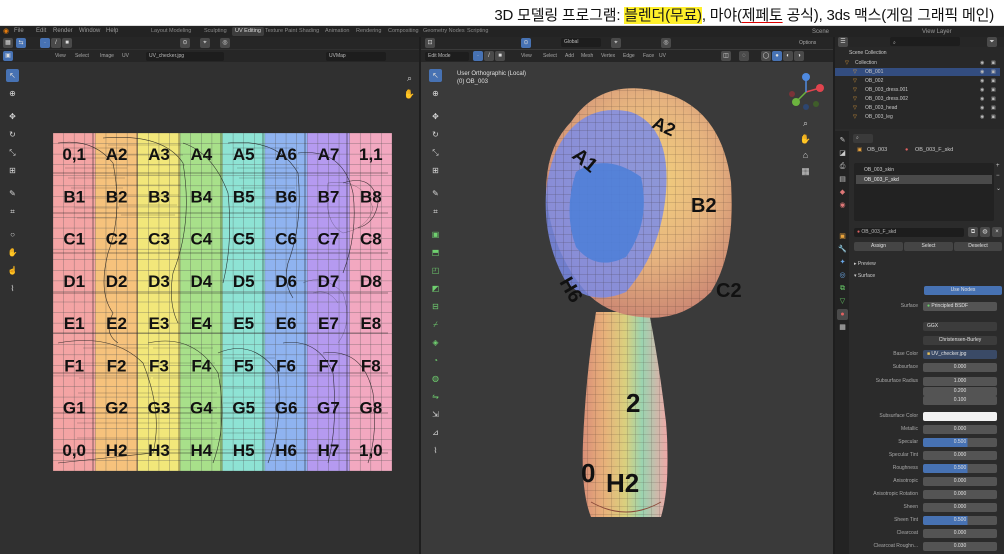  I want to click on render-tab-icon: ◪, so click(842, 153).